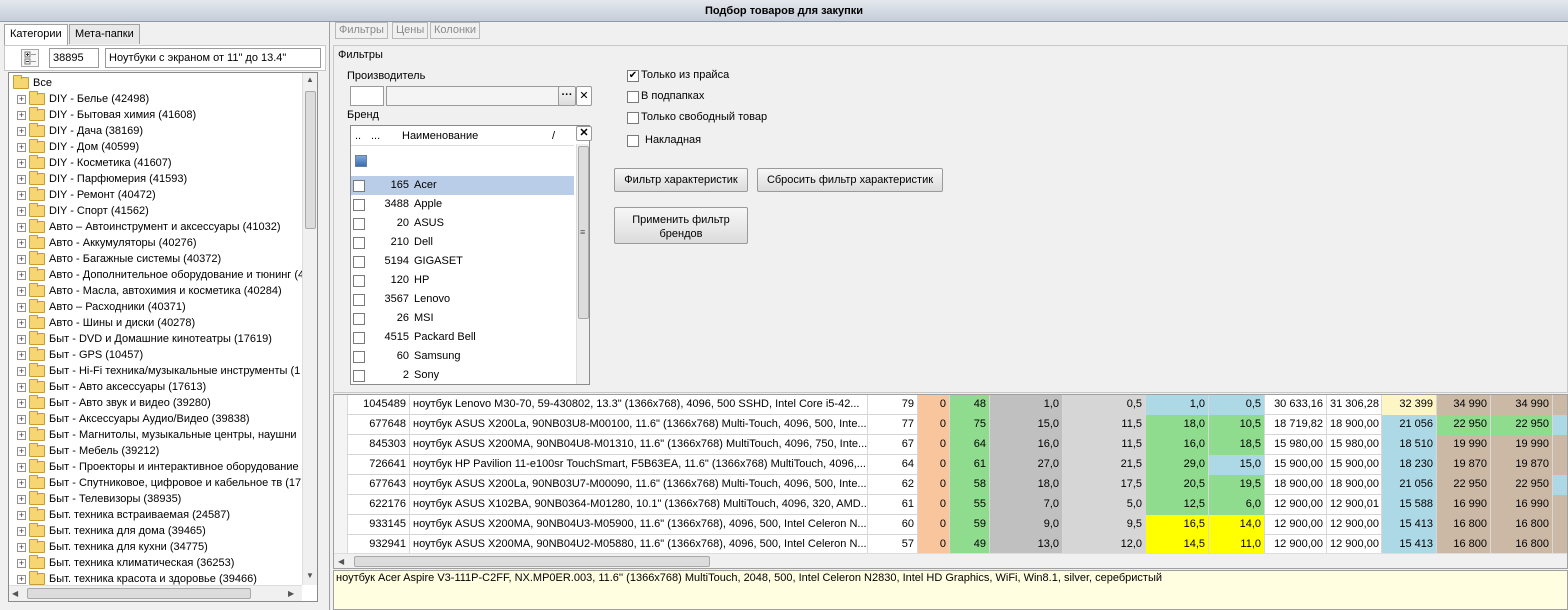  What do you see at coordinates (213, 58) in the screenshot?
I see `category-name-field: Ноутбуки с экраном от 11" до 13.4"` at bounding box center [213, 58].